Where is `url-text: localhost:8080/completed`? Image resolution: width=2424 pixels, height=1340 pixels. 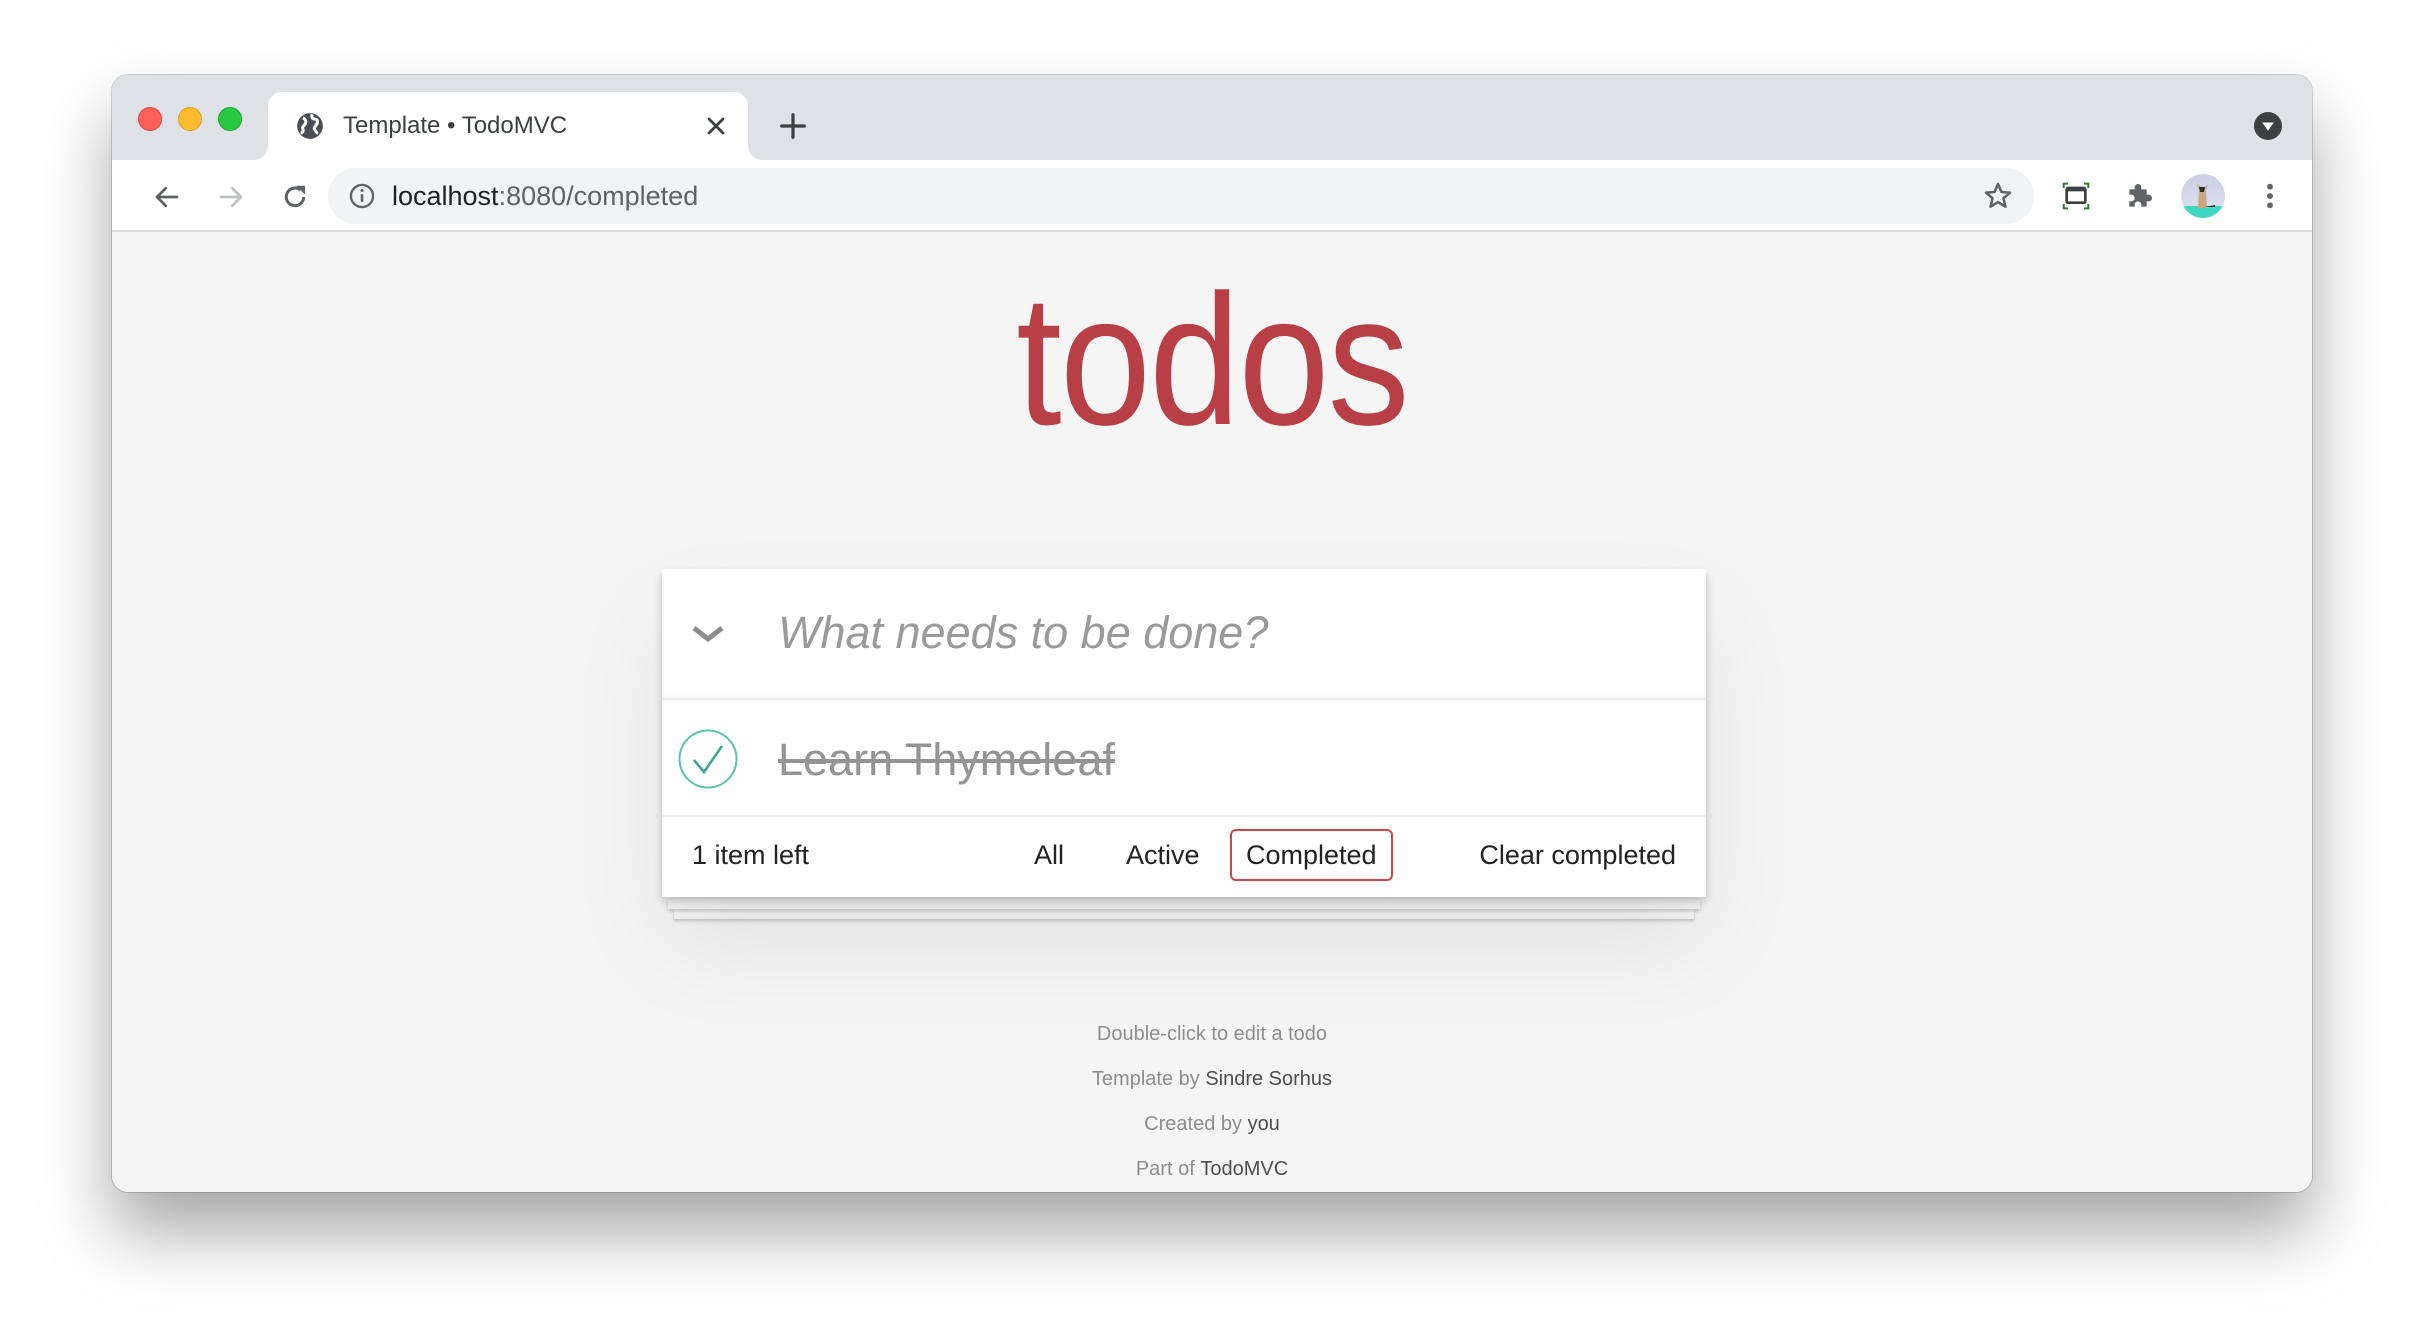 url-text: localhost:8080/completed is located at coordinates (545, 196).